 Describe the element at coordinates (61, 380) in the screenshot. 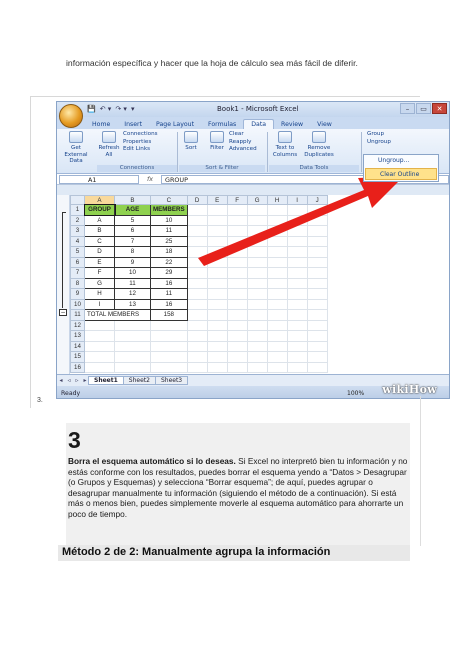

I see `first-sheet-button: ◂` at that location.